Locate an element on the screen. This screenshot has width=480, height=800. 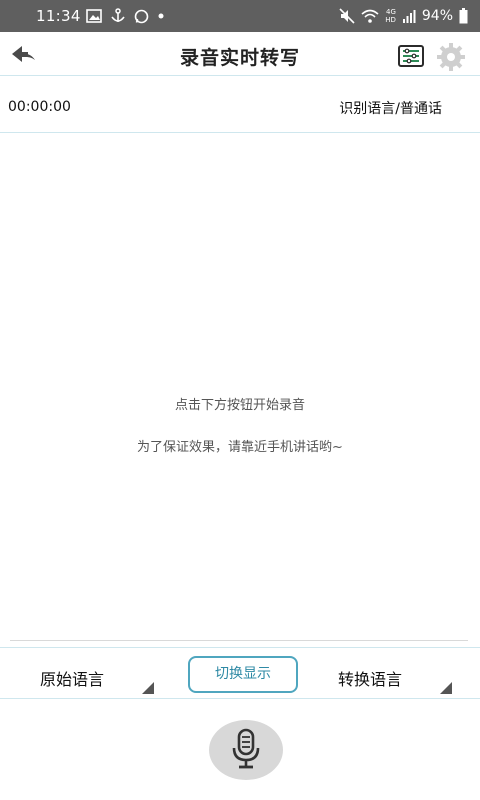
network-label-top: 4G is located at coordinates (390, 11).